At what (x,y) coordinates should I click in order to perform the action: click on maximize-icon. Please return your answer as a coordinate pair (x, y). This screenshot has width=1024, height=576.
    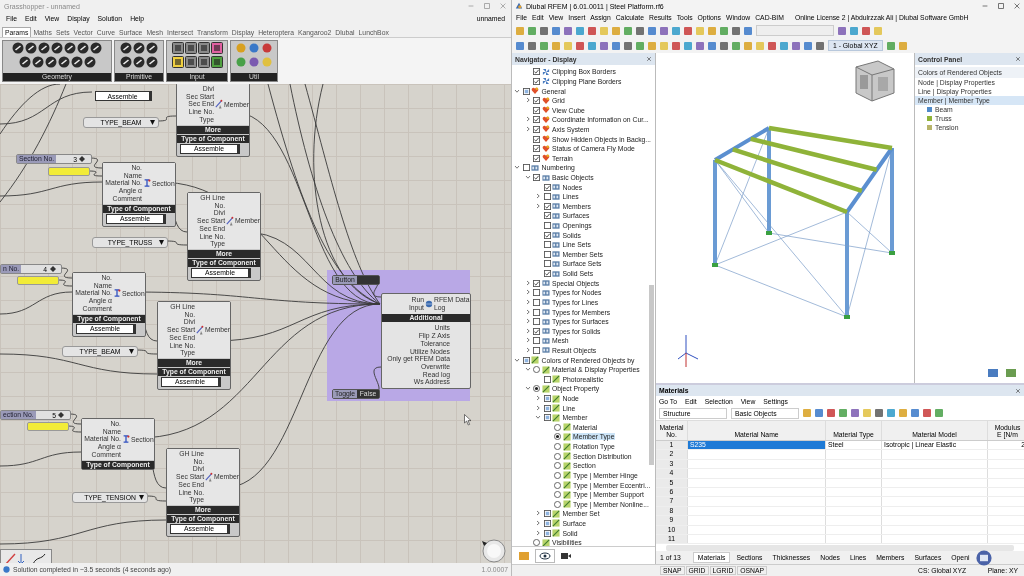
    Looking at the image, I should click on (487, 6).